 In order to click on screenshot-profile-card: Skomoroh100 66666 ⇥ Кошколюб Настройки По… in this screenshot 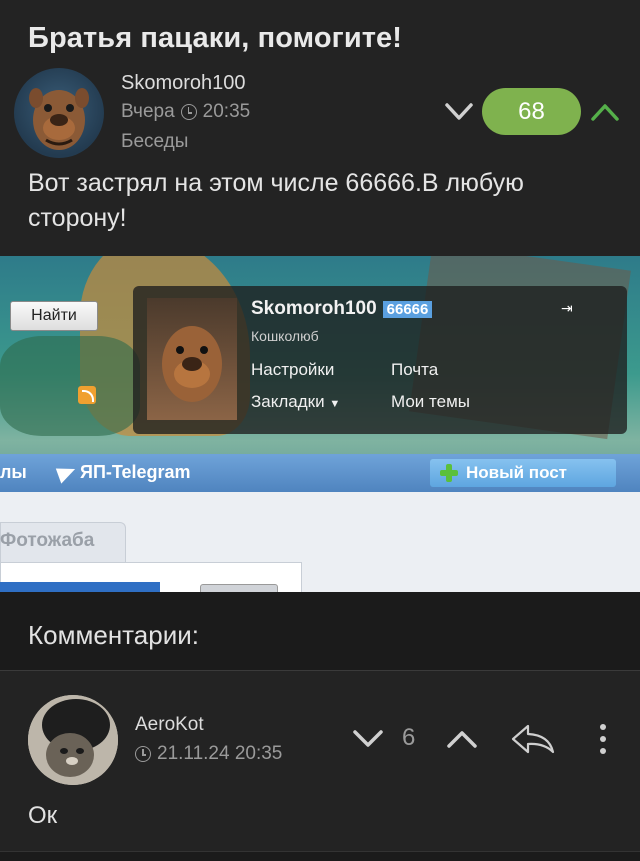, I will do `click(380, 360)`.